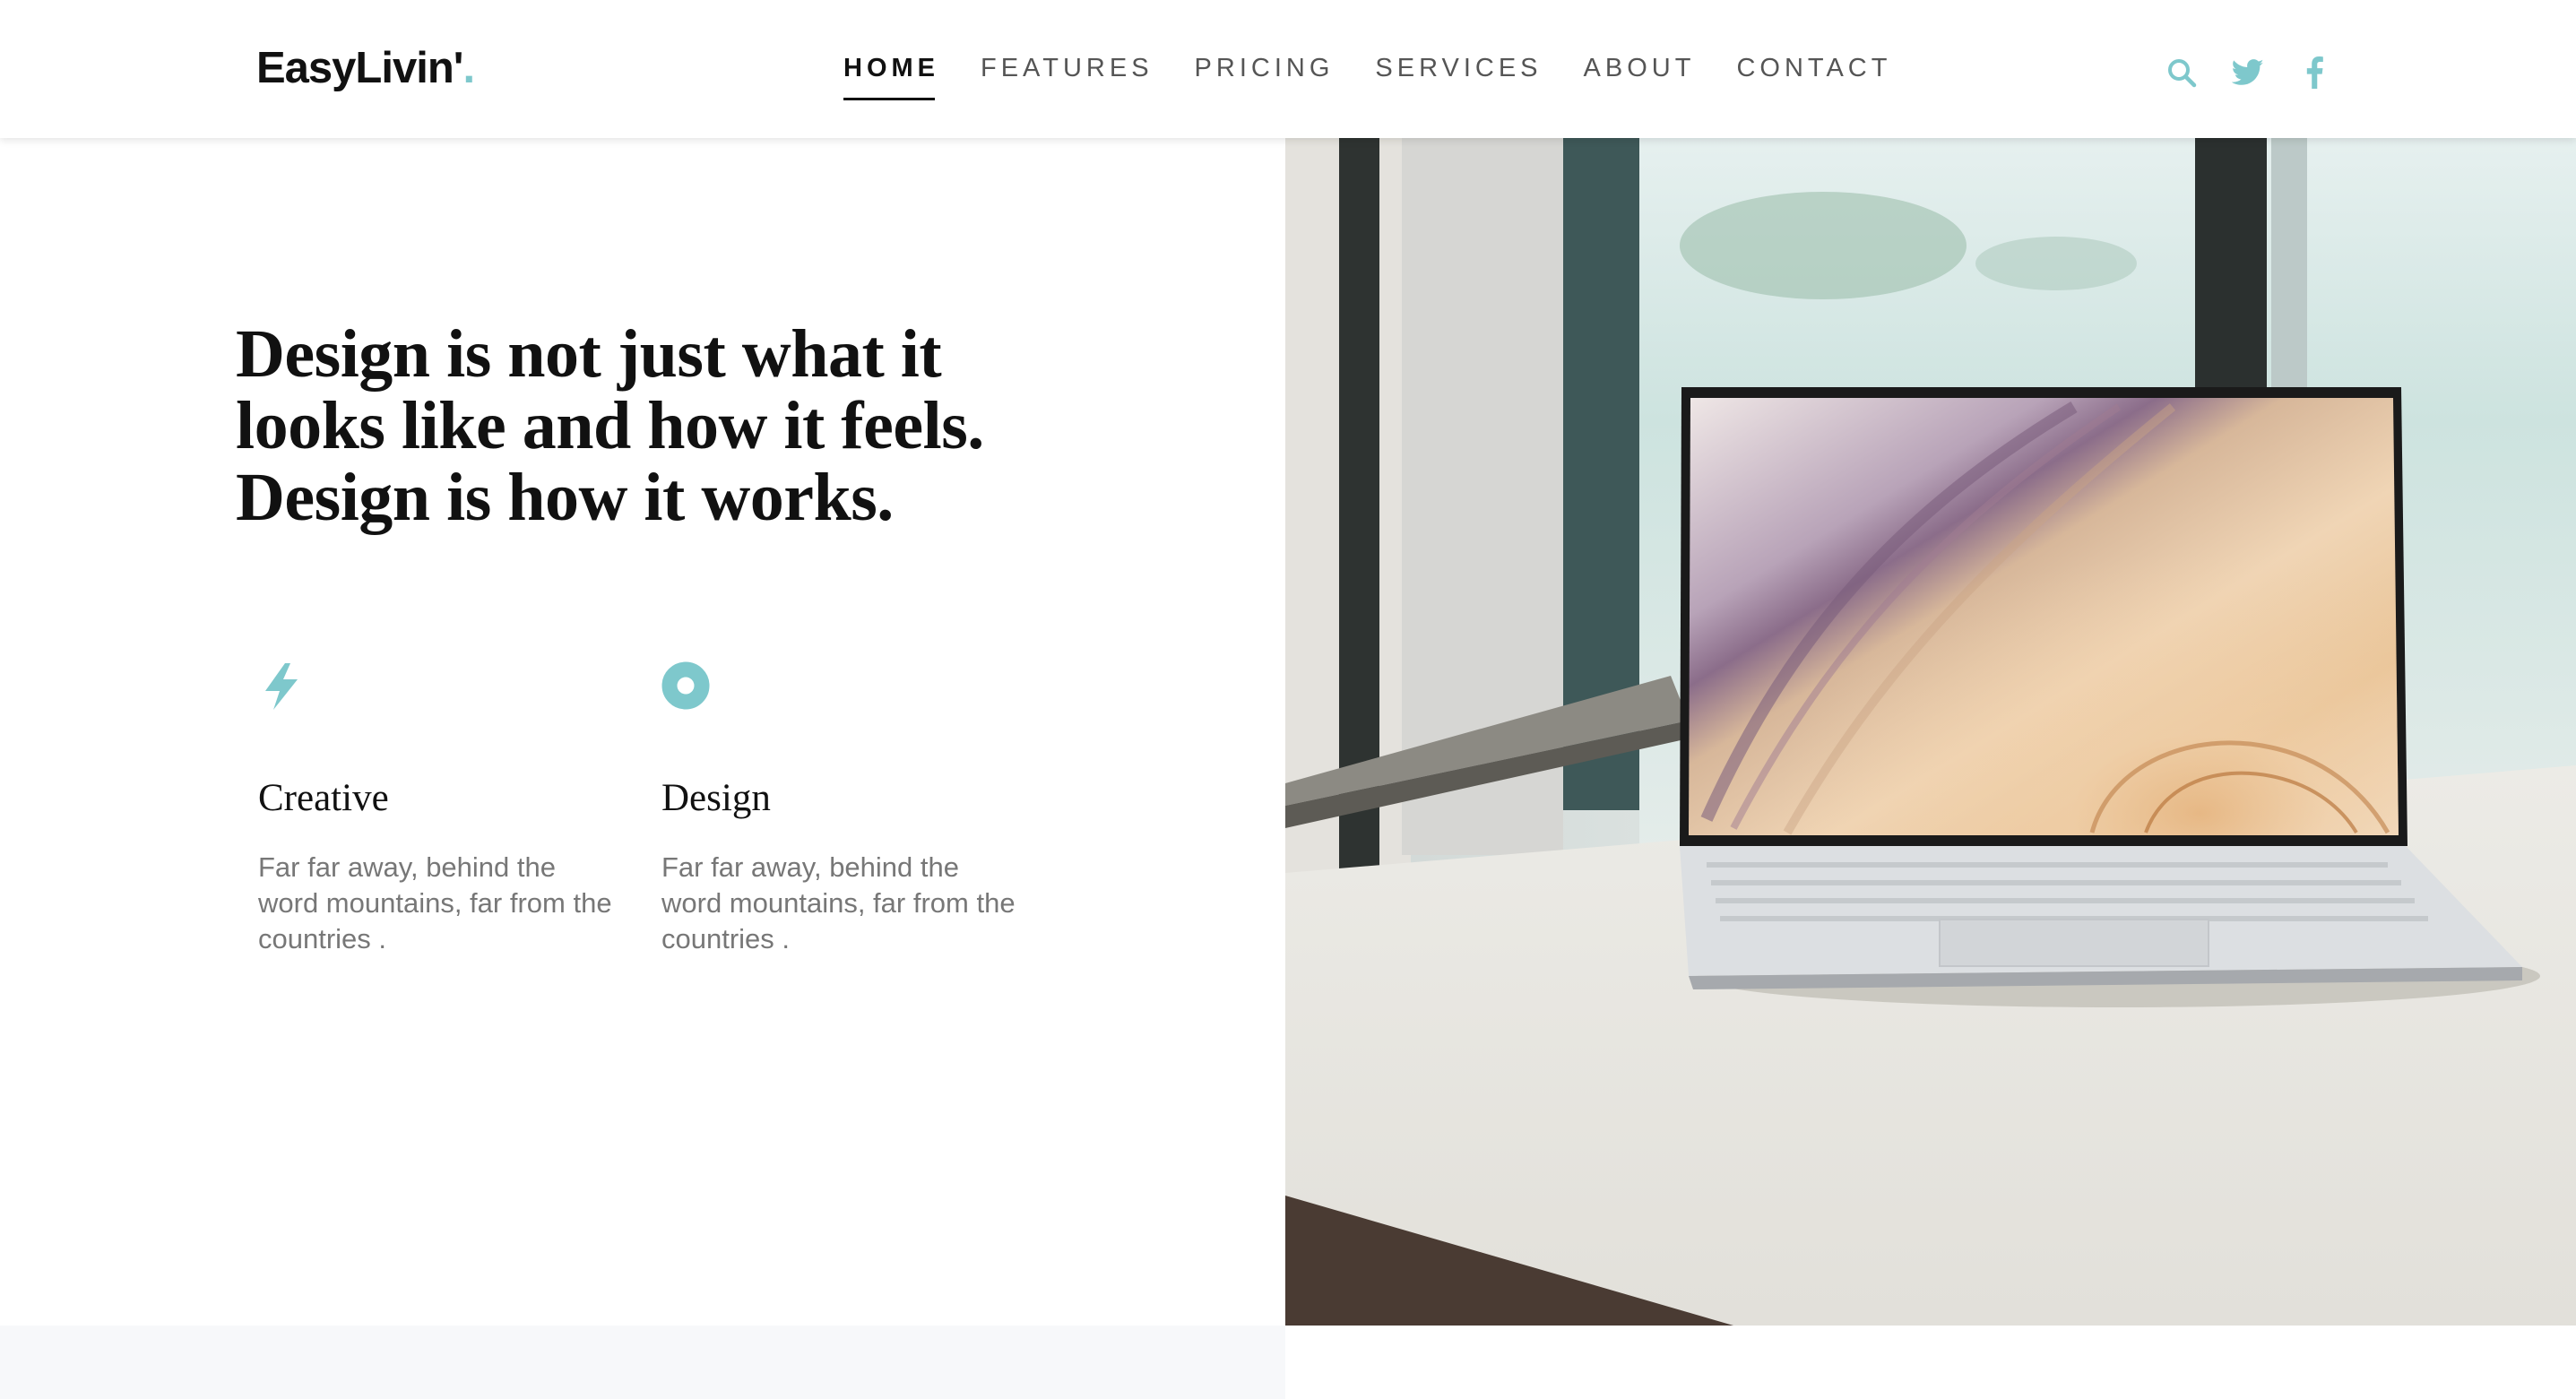  I want to click on headline-line-2: looks like and how it feels., so click(610, 426).